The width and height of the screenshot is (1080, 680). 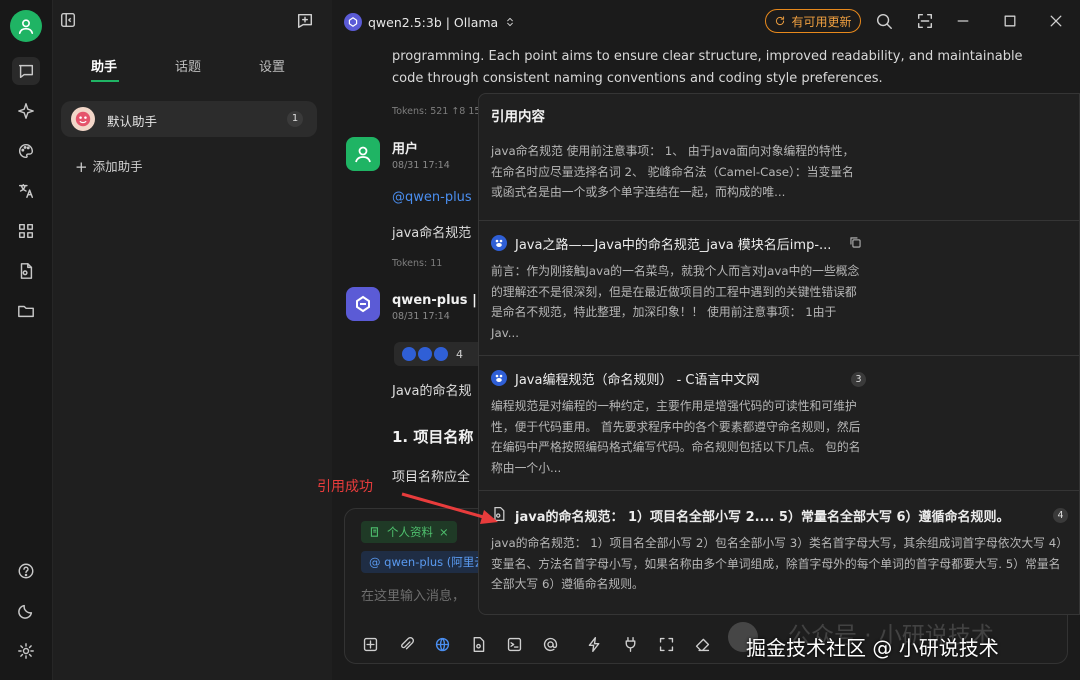 What do you see at coordinates (421, 316) in the screenshot?
I see `assistant-message-date: 08/31 17:14` at bounding box center [421, 316].